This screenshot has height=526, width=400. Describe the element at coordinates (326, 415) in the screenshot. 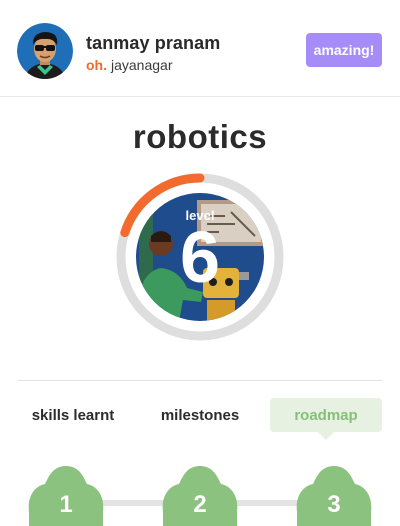

I see `tab-roadmap: roadmap` at that location.